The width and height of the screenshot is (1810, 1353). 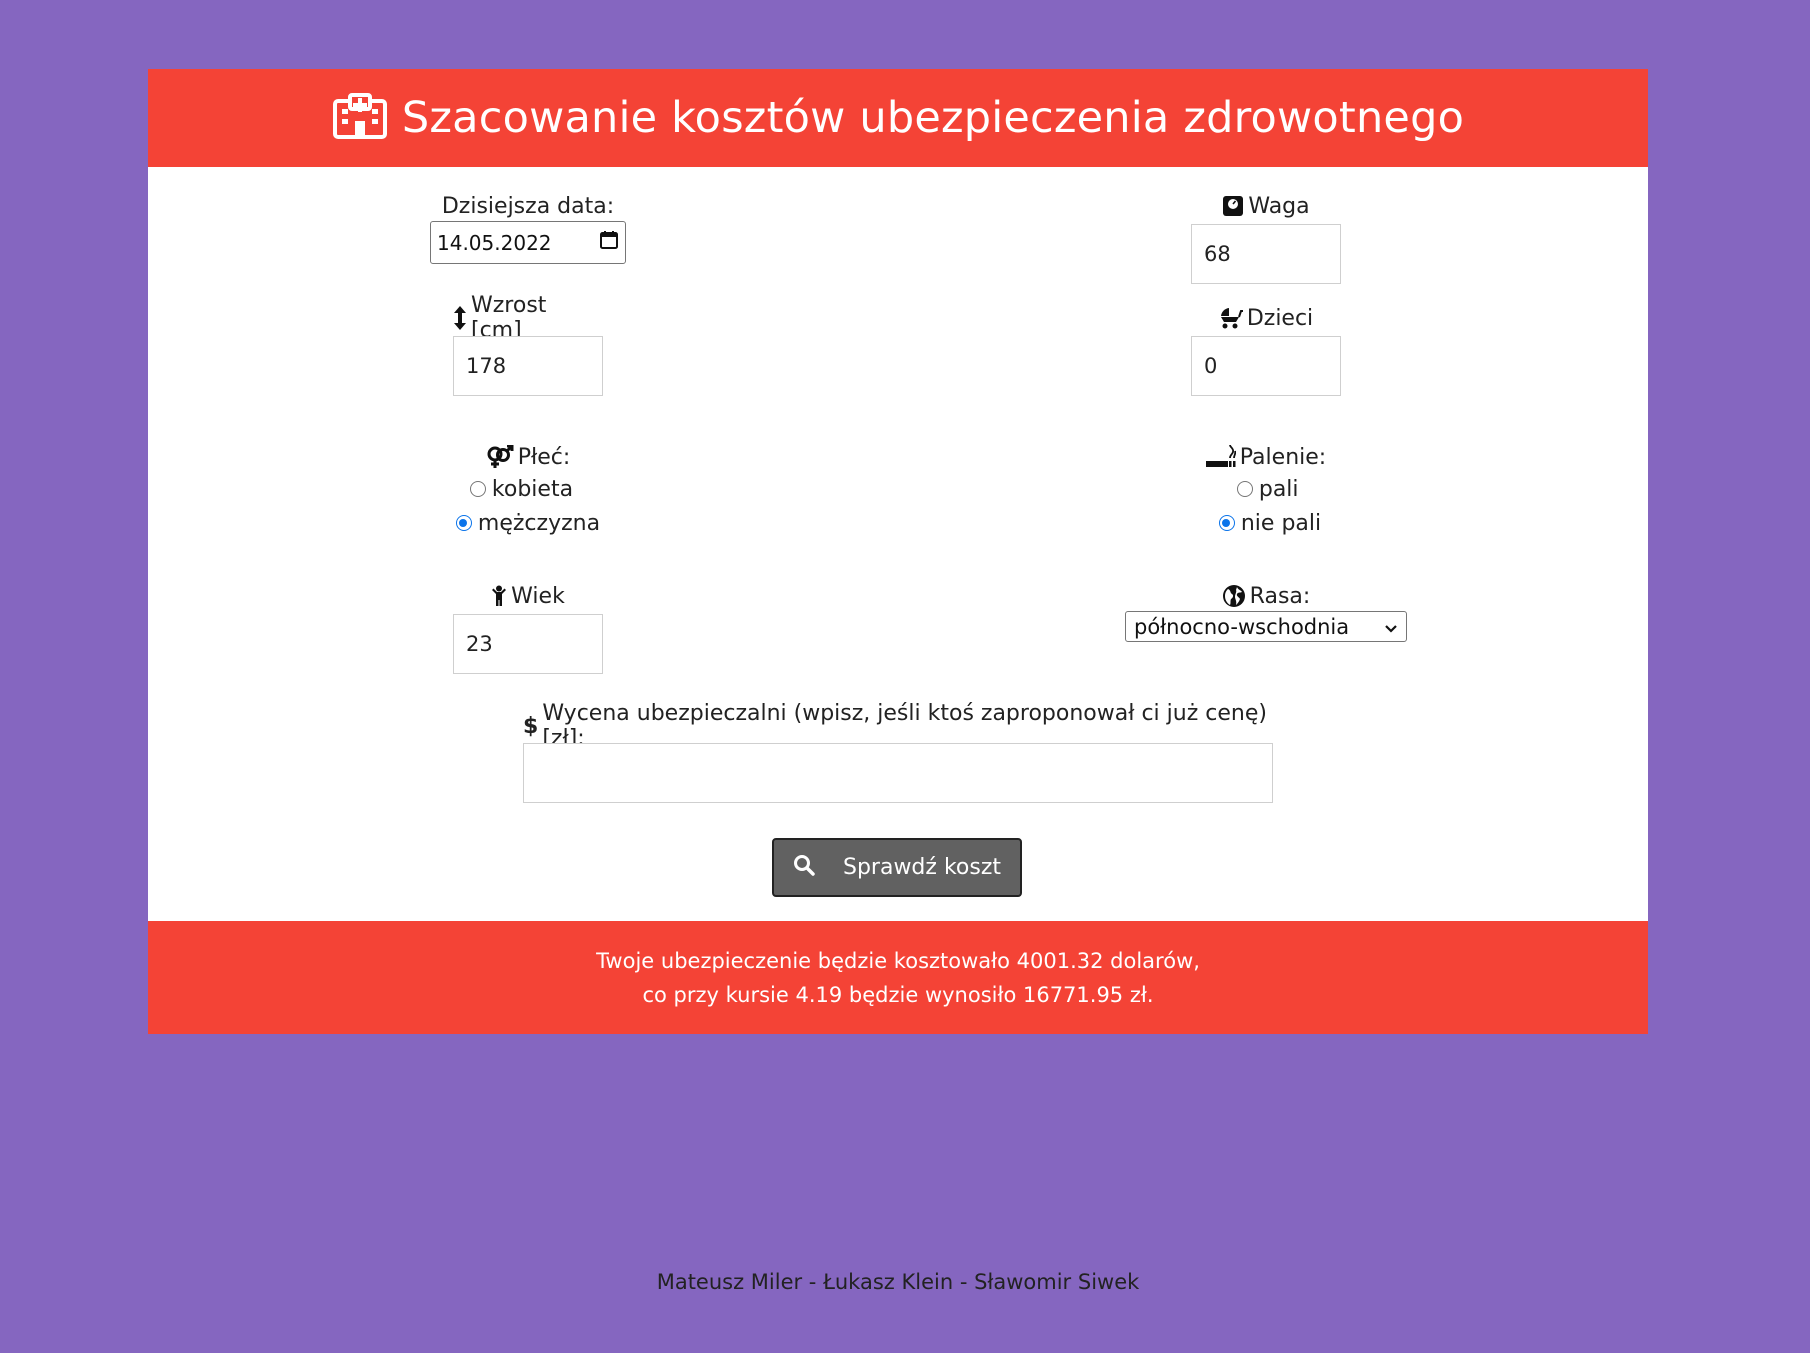 I want to click on date-field: Dzisiejsza data: 14.05.2022, so click(x=528, y=227).